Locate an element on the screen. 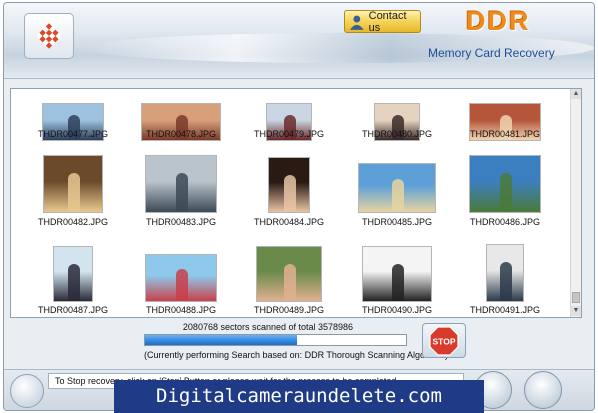  stop-label: STOP is located at coordinates (444, 341).